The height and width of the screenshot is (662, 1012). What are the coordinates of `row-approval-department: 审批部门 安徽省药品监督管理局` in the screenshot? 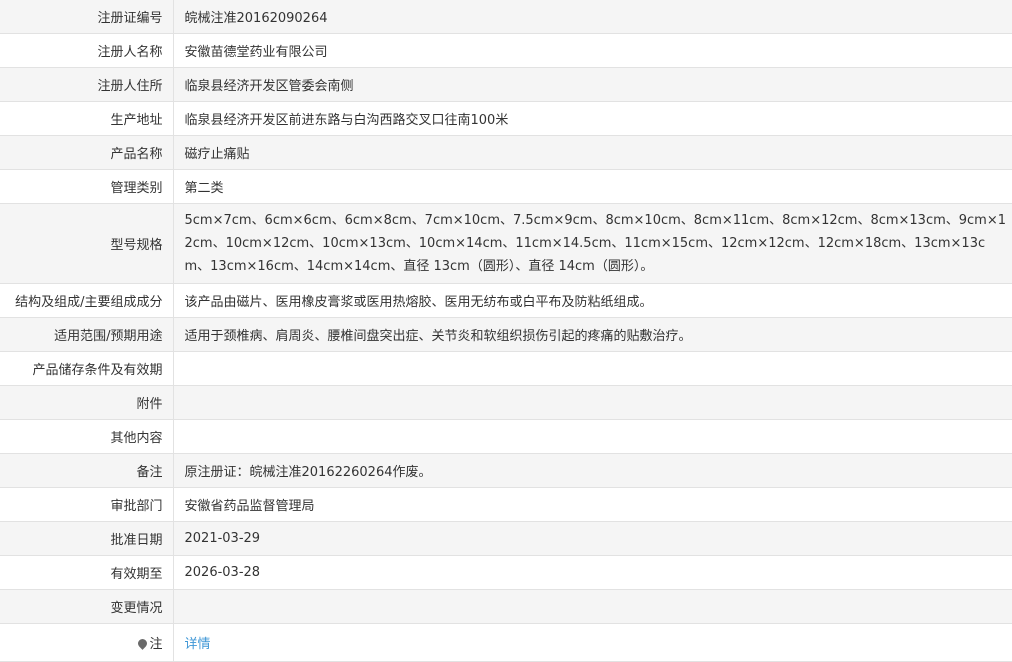 It's located at (506, 504).